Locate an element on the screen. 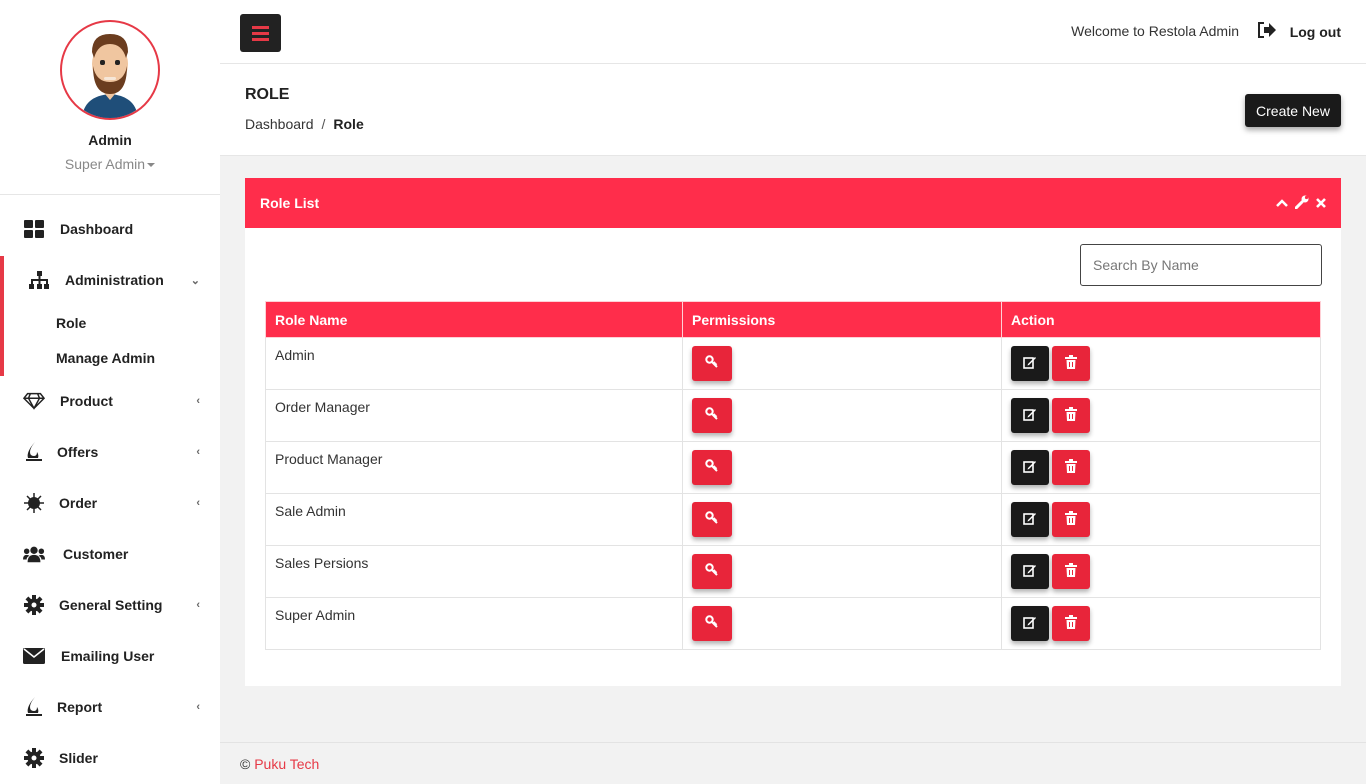 This screenshot has height=784, width=1366. avatar is located at coordinates (110, 70).